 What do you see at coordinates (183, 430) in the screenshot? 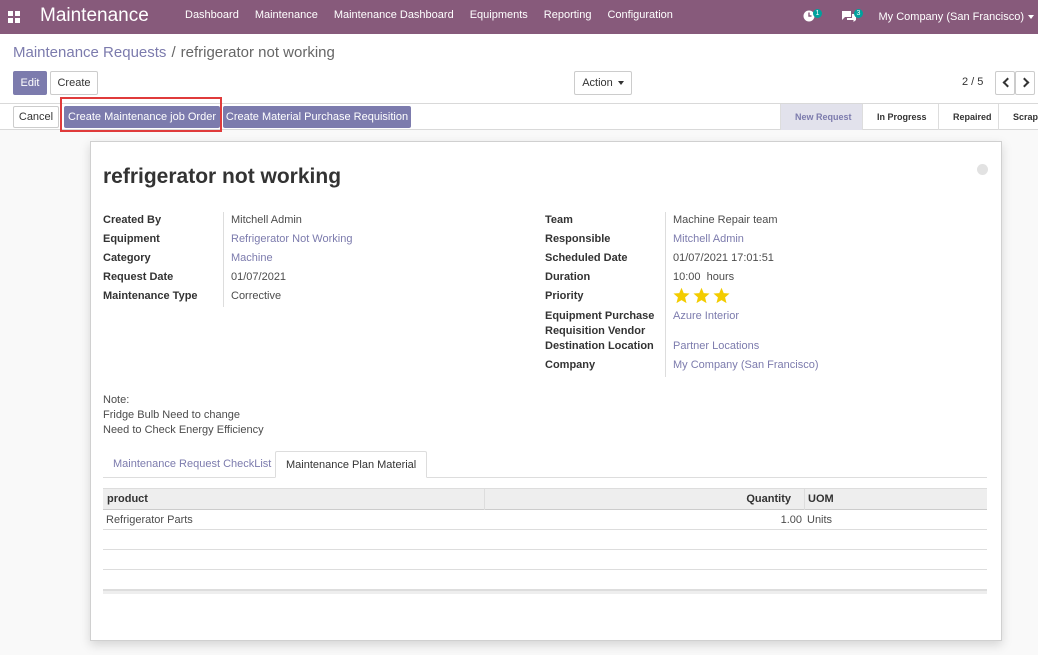
I see `note-line: Need to Check Energy Efficiency` at bounding box center [183, 430].